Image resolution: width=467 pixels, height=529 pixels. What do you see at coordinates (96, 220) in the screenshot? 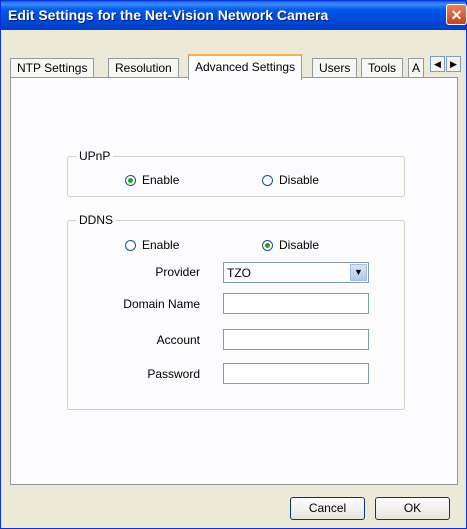
I see `ddns-group-title: DDNS` at bounding box center [96, 220].